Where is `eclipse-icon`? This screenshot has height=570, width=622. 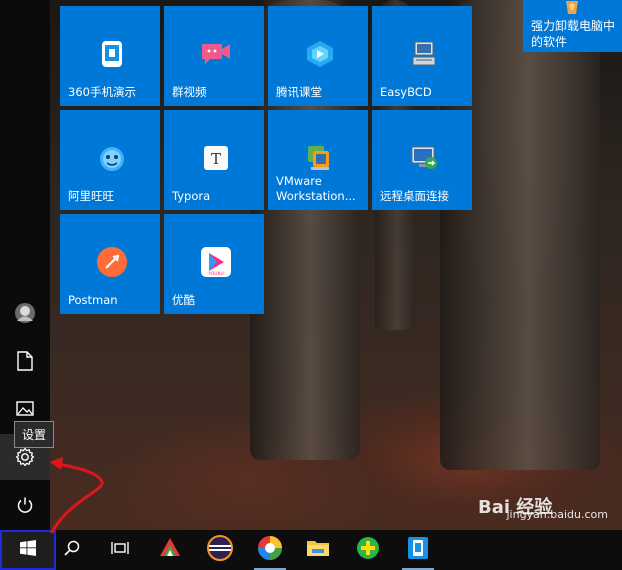
eclipse-icon is located at coordinates (220, 550).